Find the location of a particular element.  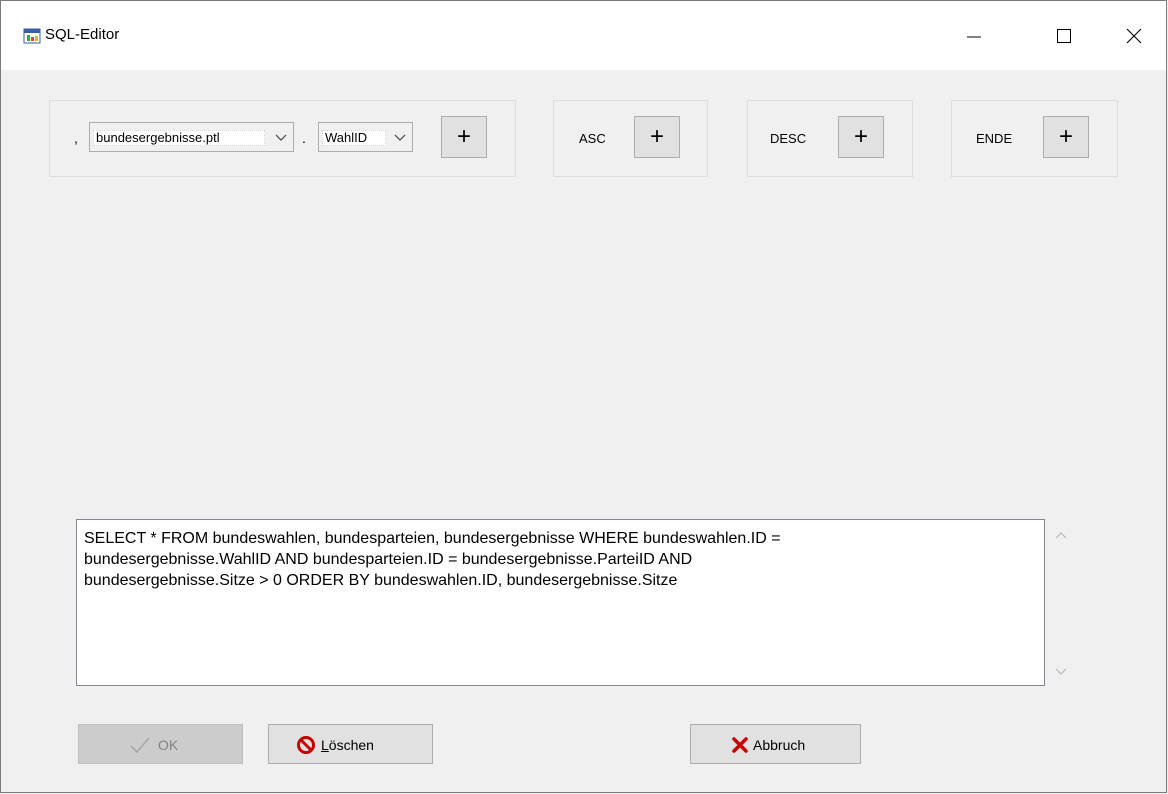

add-field-button: + is located at coordinates (464, 137).